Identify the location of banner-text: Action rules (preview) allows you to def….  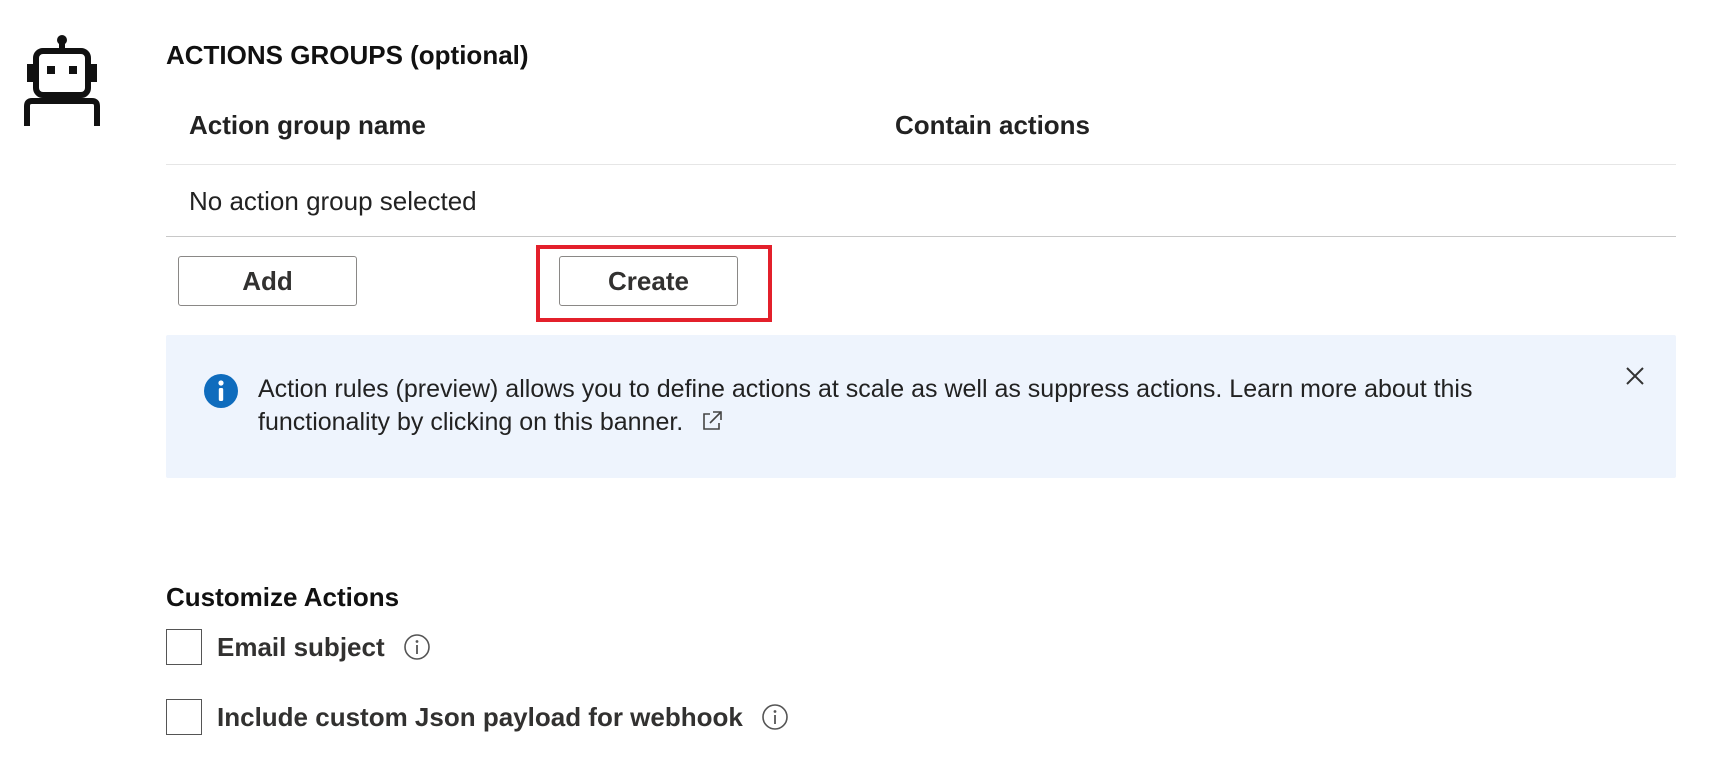
(865, 405).